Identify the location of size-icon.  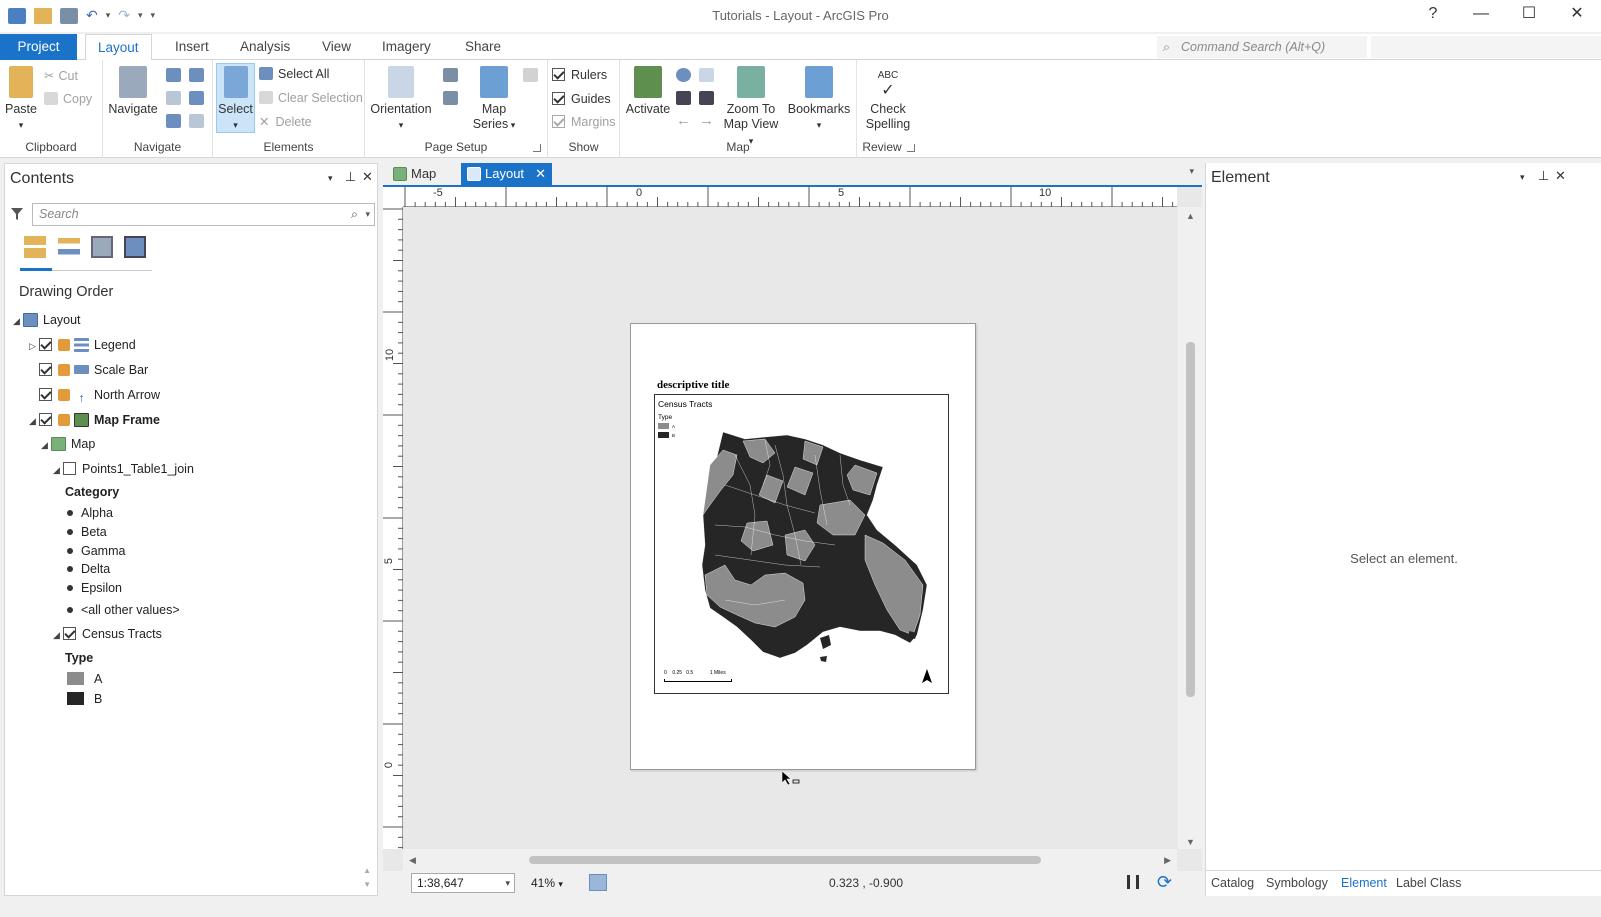
(450, 75).